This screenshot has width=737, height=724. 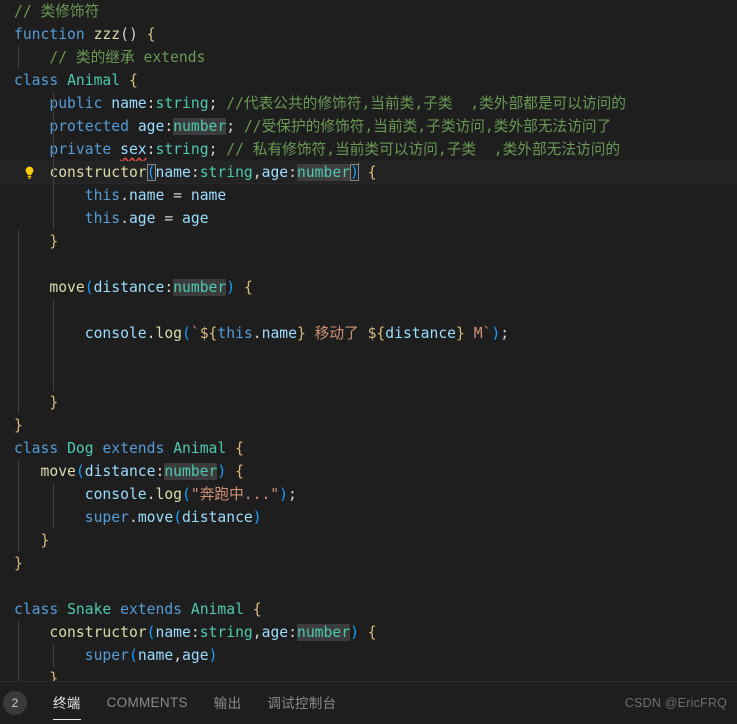 I want to click on code-line: this.name = name, so click(x=368, y=195).